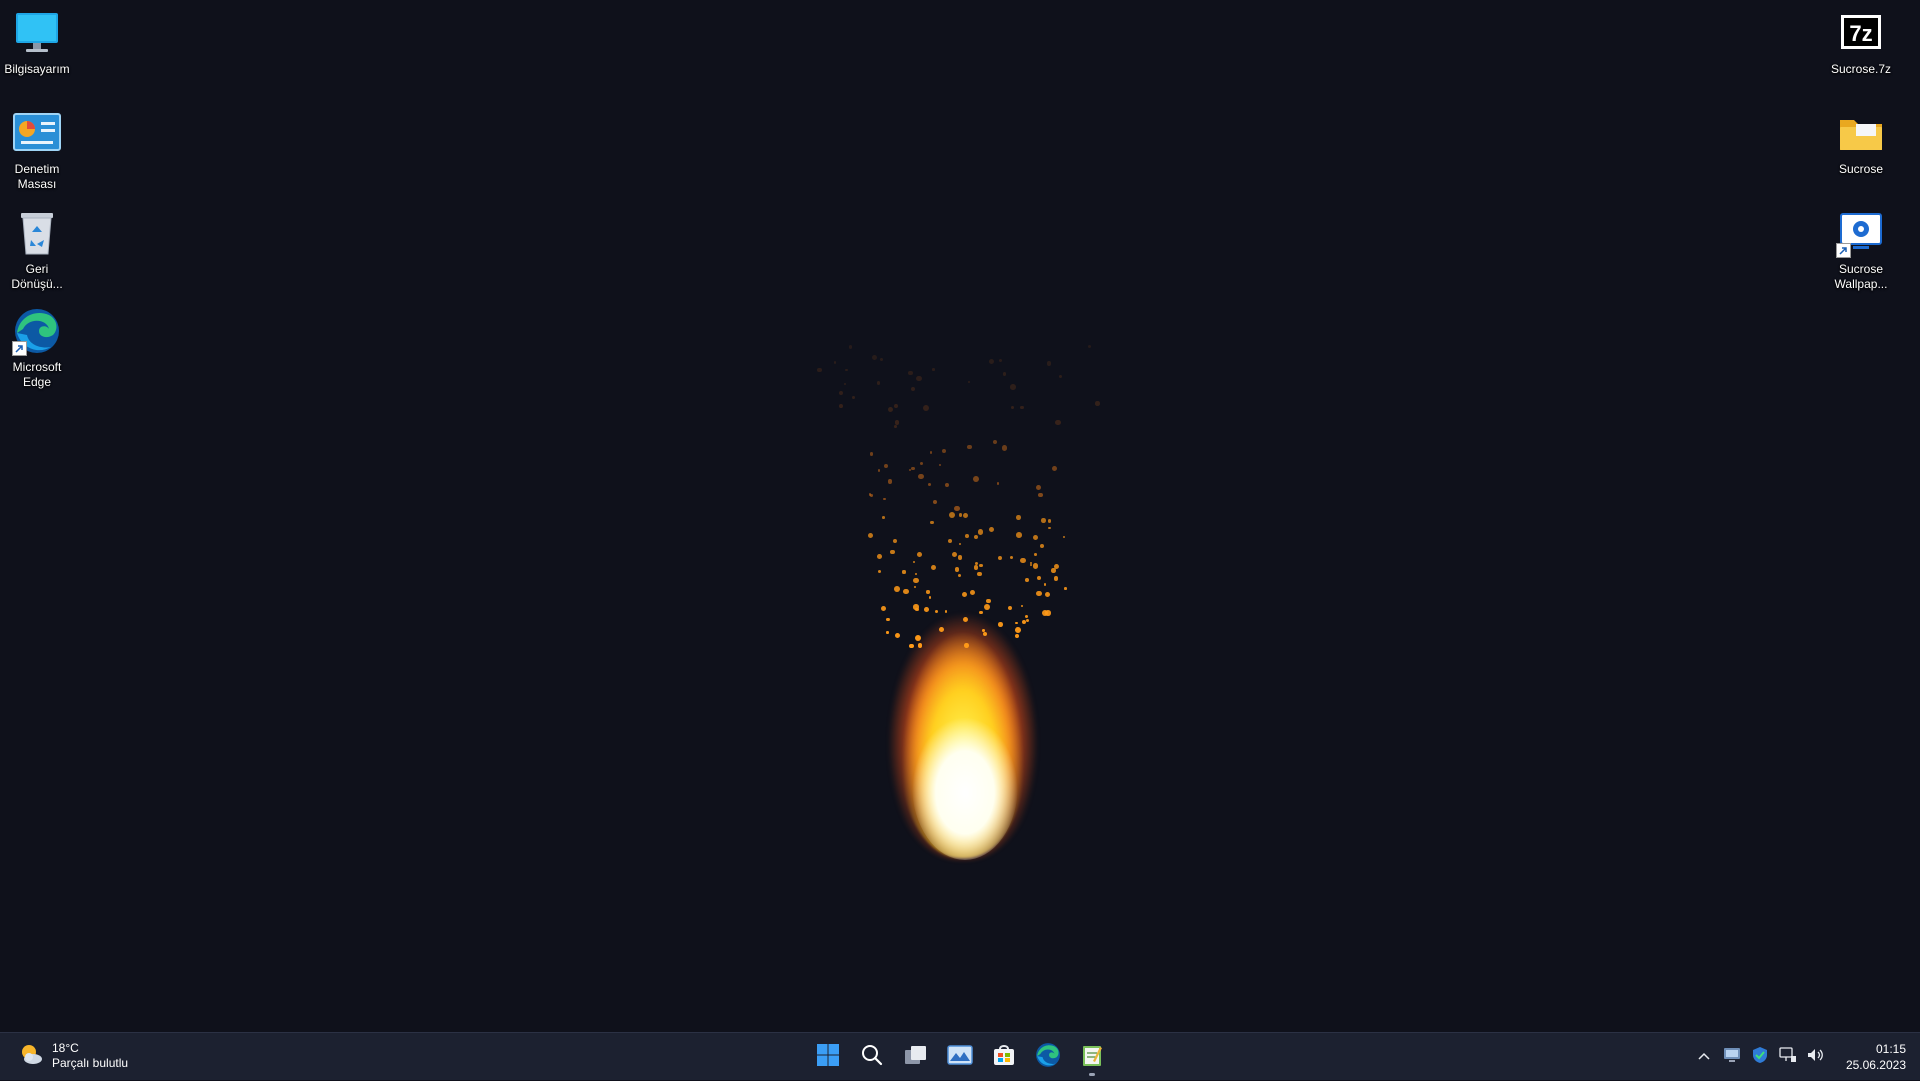 The width and height of the screenshot is (1920, 1081). What do you see at coordinates (1861, 69) in the screenshot?
I see `desktop-icon-label: Sucrose.7z` at bounding box center [1861, 69].